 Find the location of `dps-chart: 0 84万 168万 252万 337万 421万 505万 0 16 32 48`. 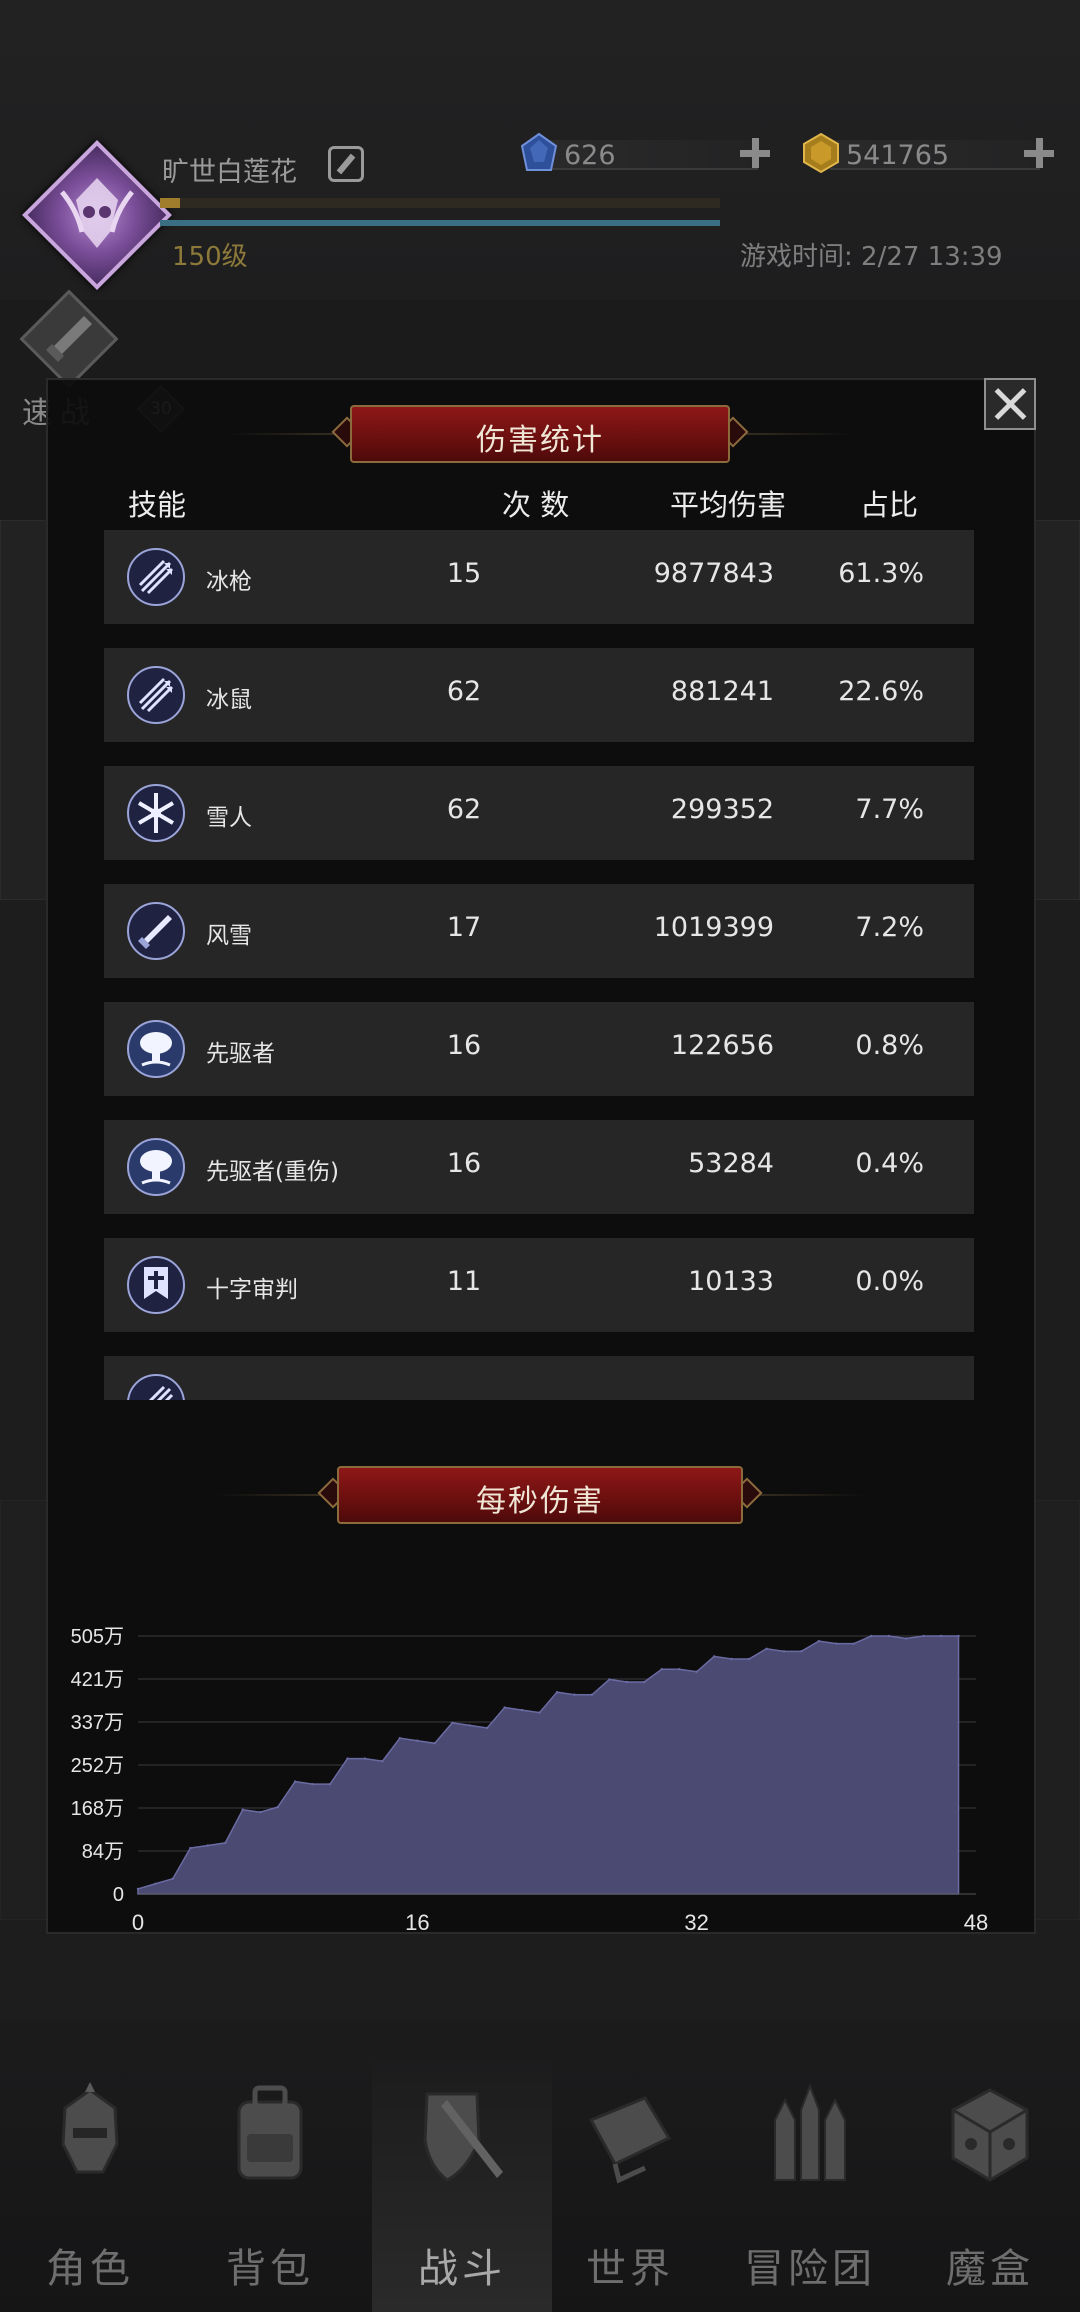

dps-chart: 0 84万 168万 252万 337万 421万 505万 0 16 32 48 is located at coordinates (541, 1770).